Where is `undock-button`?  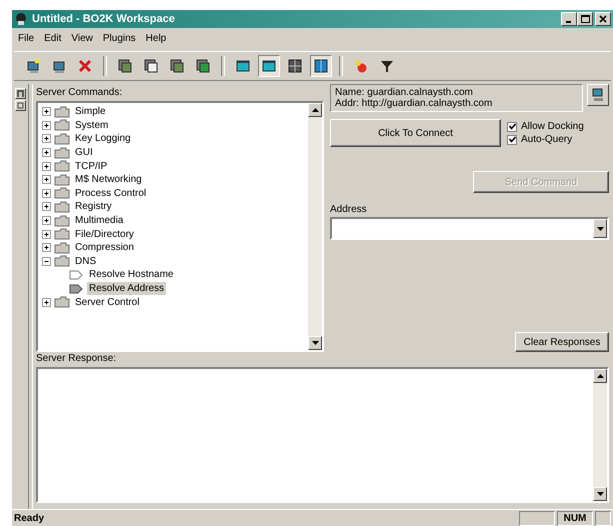
undock-button is located at coordinates (20, 105).